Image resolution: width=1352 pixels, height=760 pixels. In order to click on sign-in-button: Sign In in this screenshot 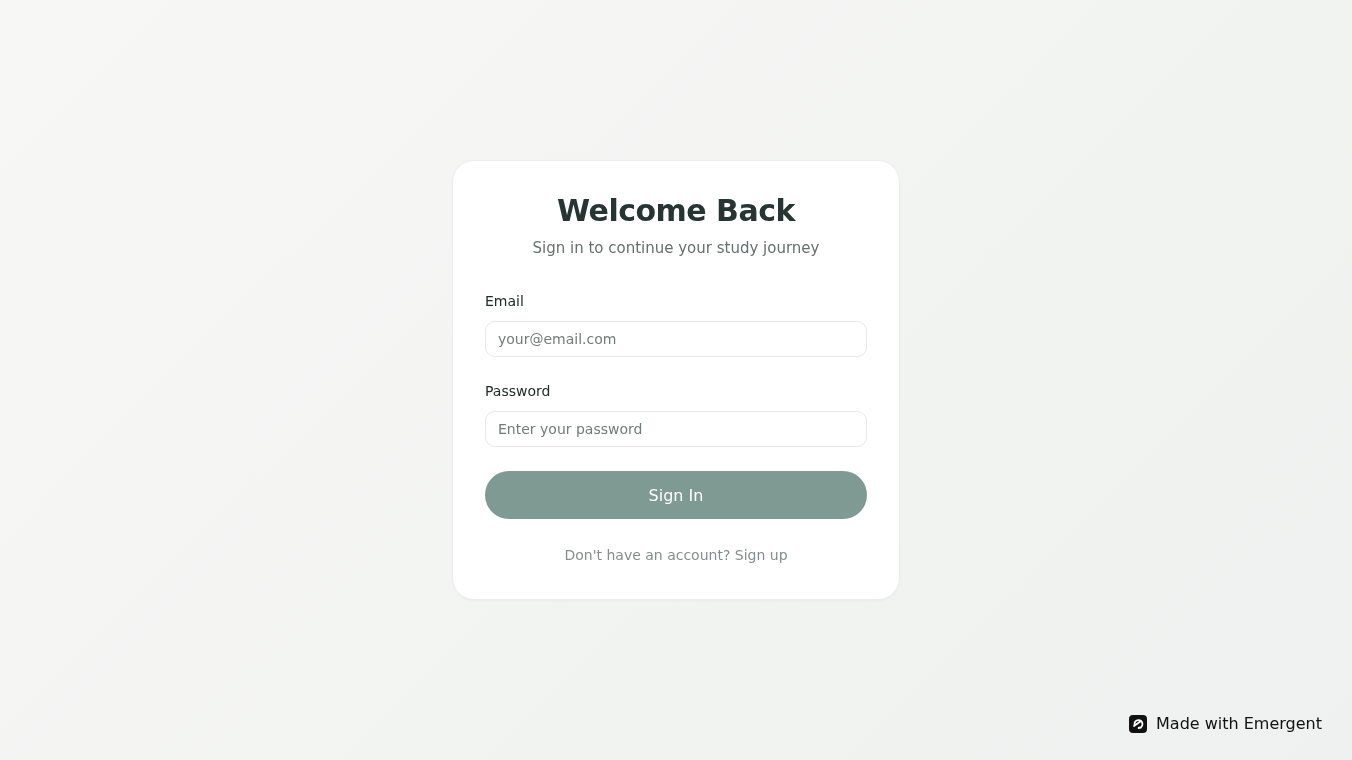, I will do `click(676, 495)`.